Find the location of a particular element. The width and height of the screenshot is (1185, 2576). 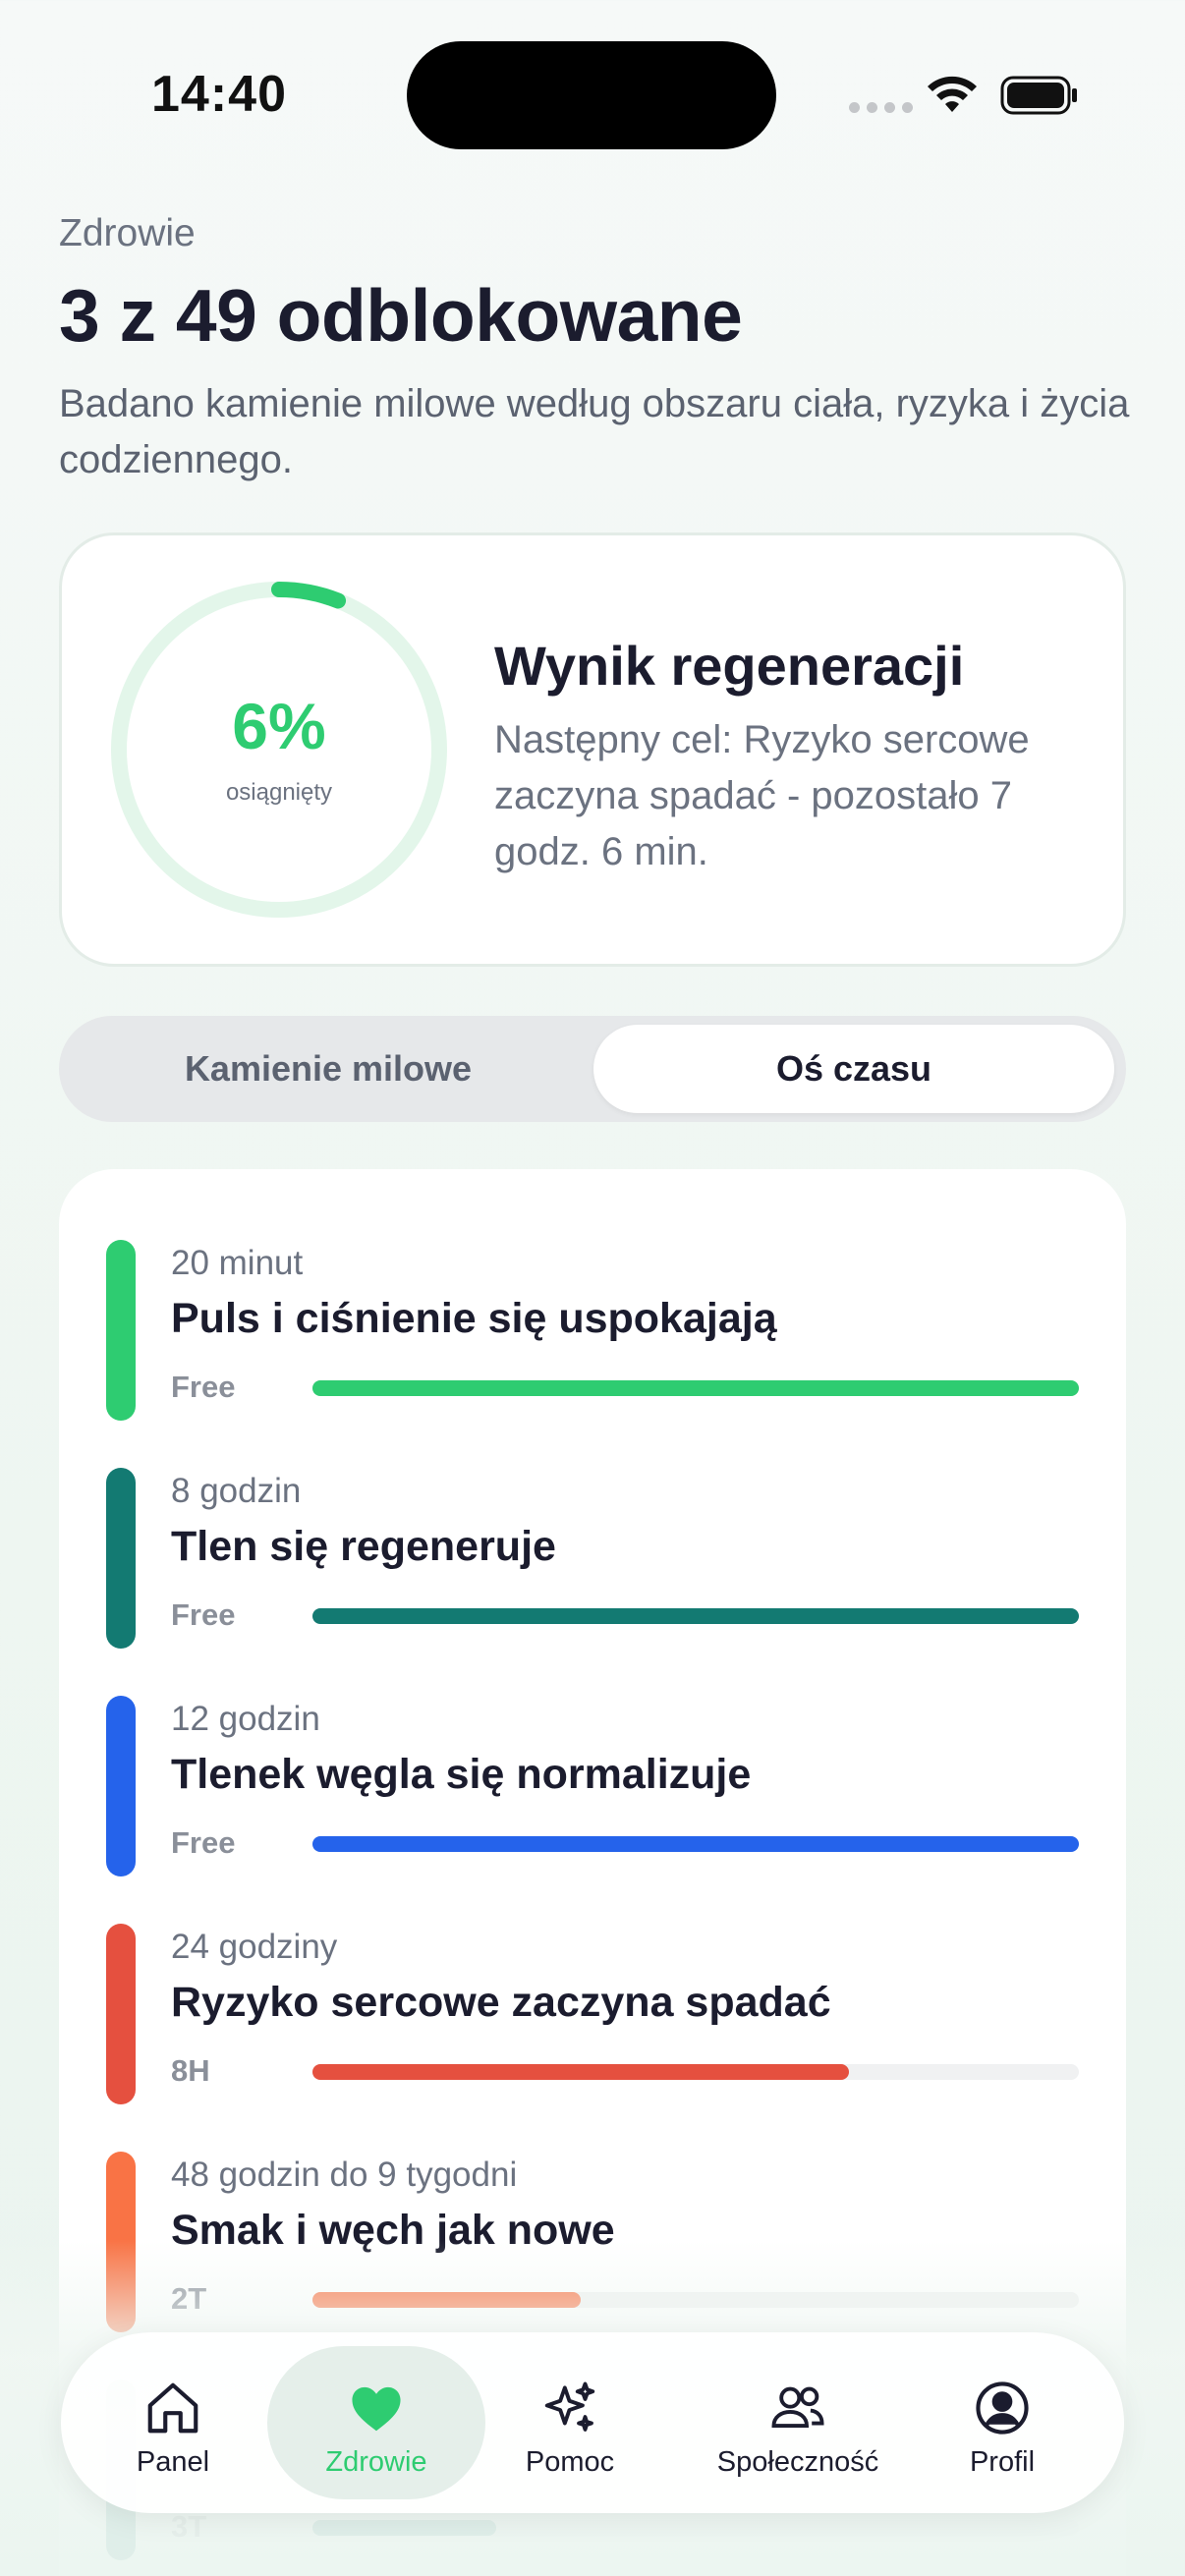

dynamic-island is located at coordinates (592, 95).